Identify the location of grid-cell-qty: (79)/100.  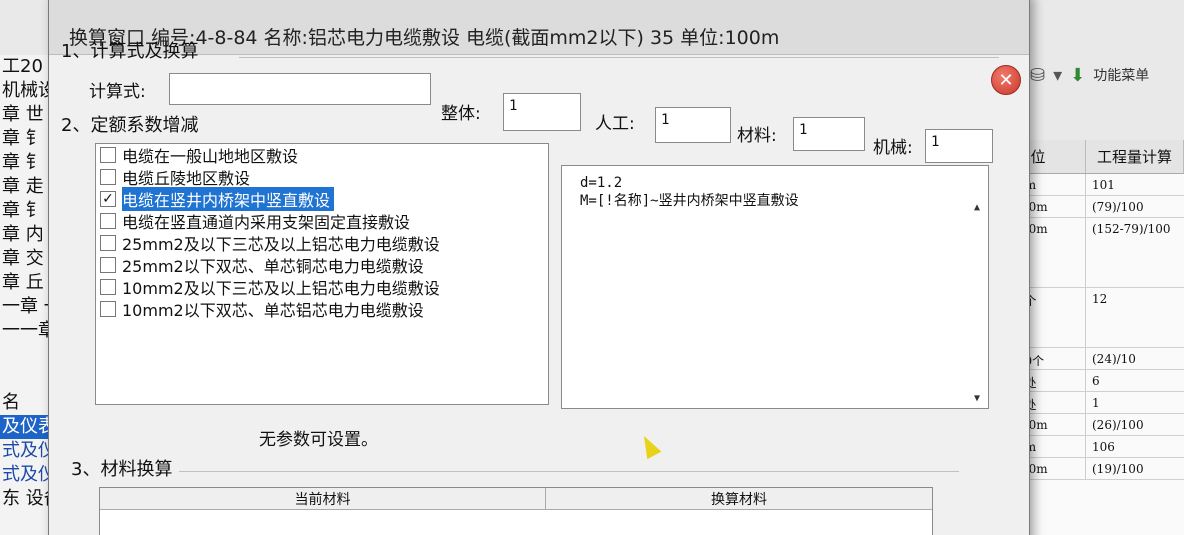
(1135, 206).